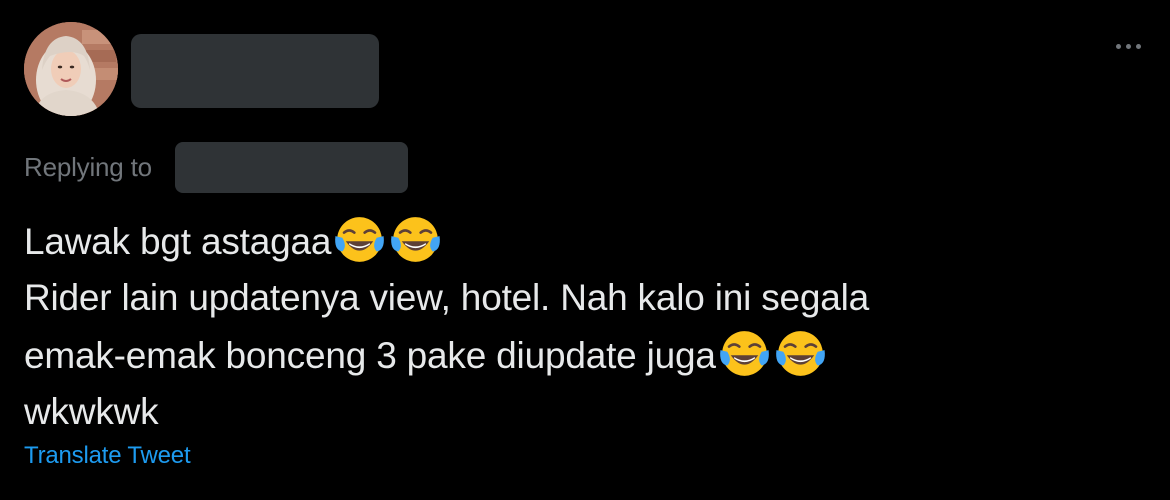 Image resolution: width=1170 pixels, height=500 pixels. I want to click on username-redaction, so click(255, 71).